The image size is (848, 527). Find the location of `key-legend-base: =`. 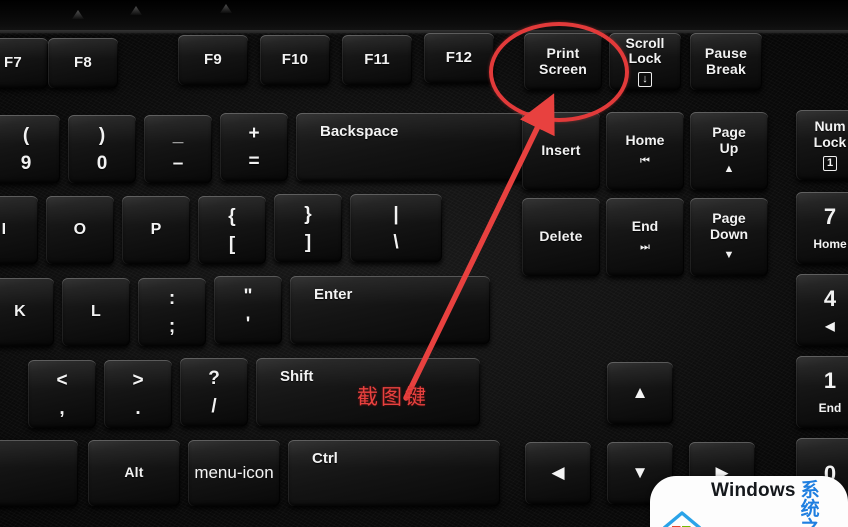

key-legend-base: = is located at coordinates (254, 161).